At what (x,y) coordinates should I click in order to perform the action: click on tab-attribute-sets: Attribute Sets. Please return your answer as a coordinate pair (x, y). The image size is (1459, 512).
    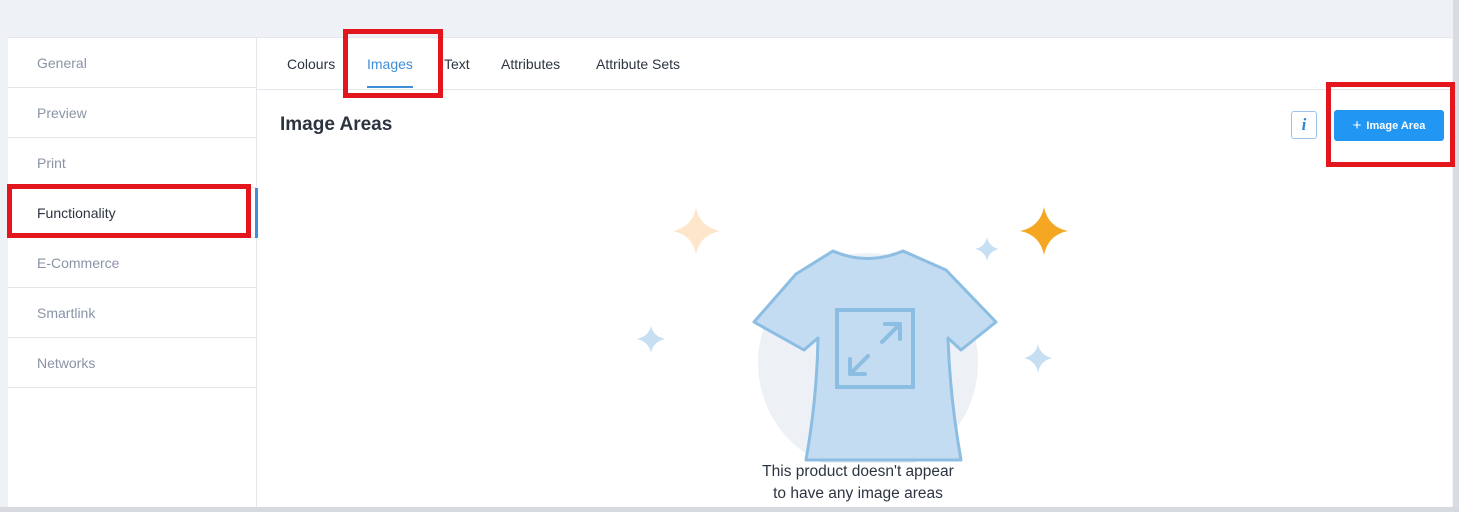
    Looking at the image, I should click on (638, 63).